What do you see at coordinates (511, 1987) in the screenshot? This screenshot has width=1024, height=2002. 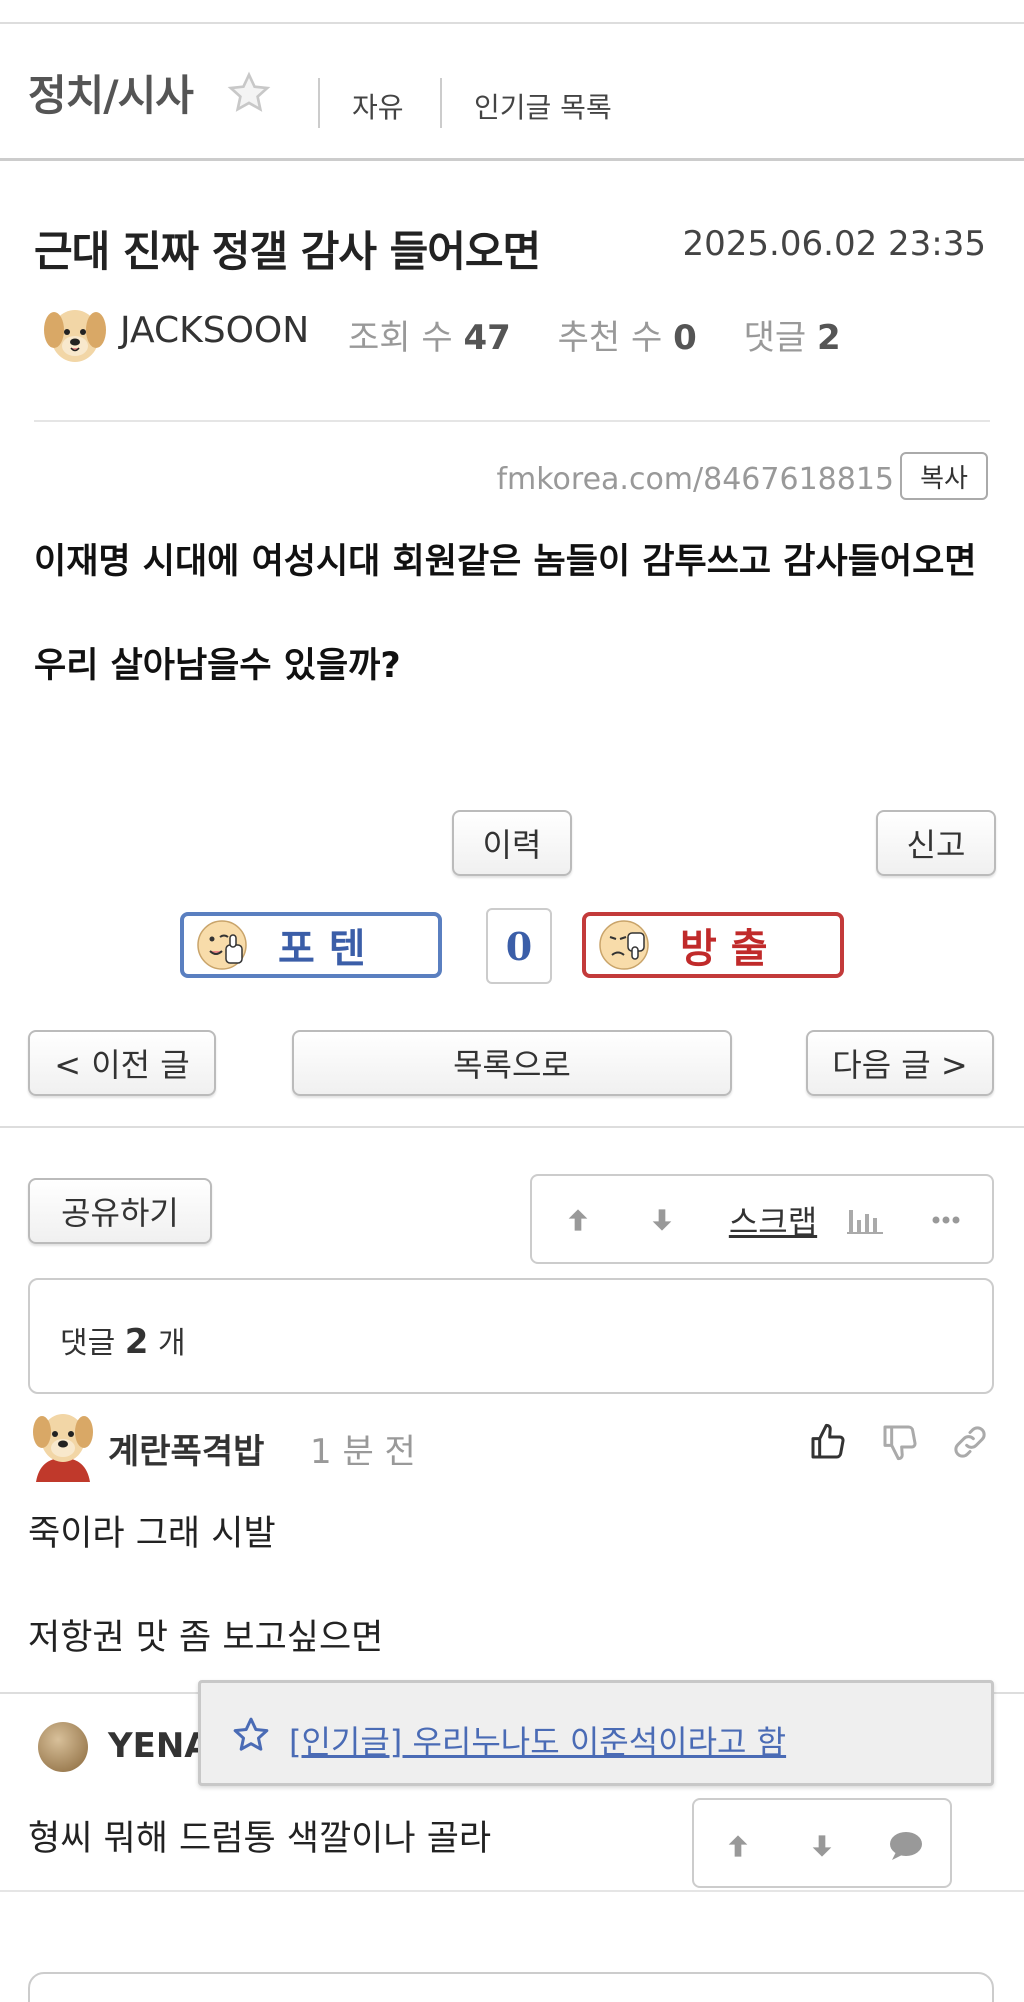 I see `comment-input-box` at bounding box center [511, 1987].